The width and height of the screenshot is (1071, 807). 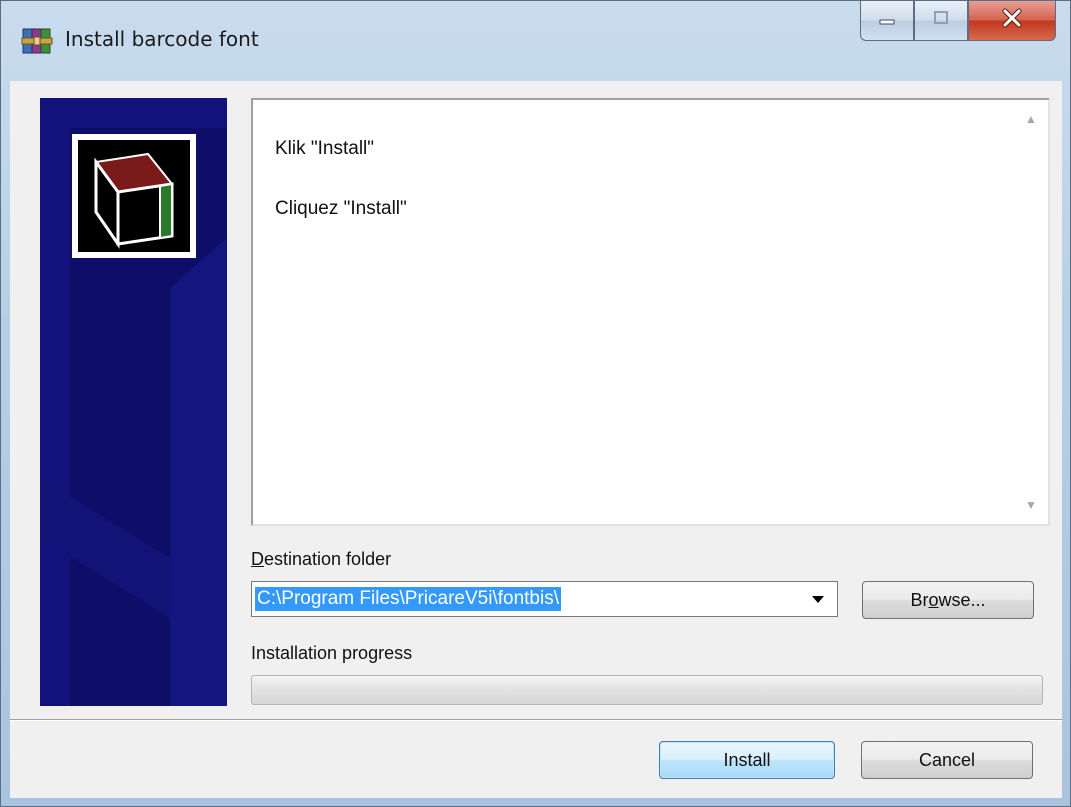 What do you see at coordinates (162, 39) in the screenshot?
I see `window-title: Install barcode font` at bounding box center [162, 39].